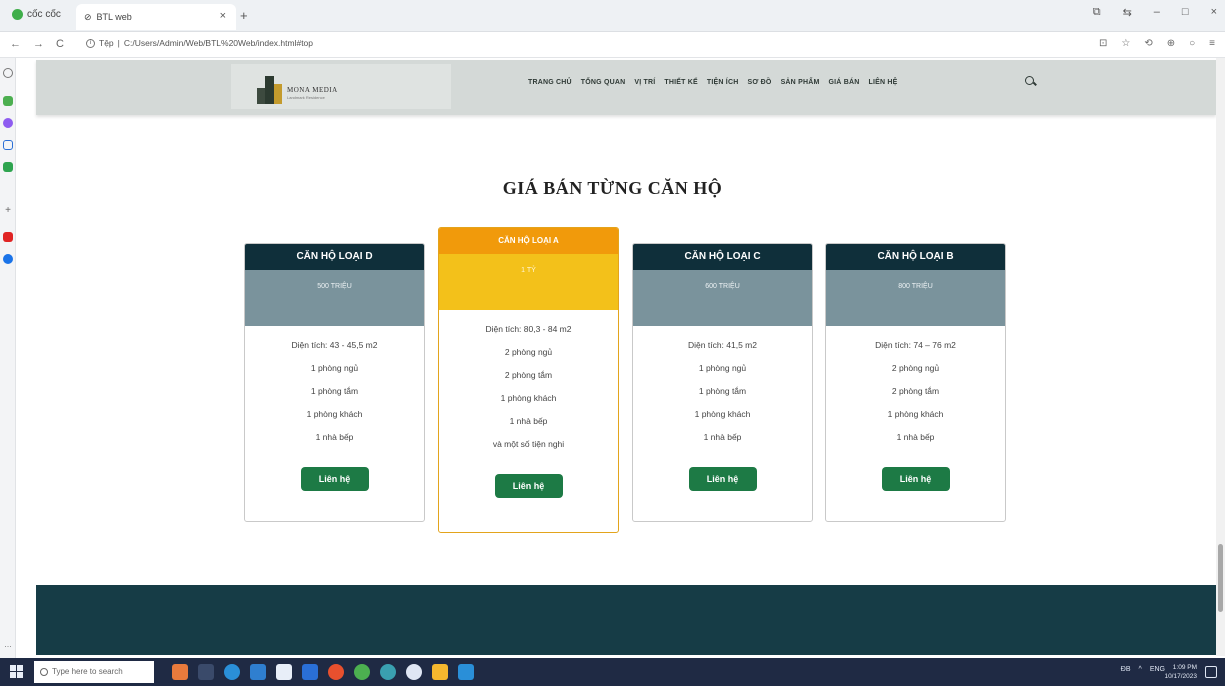 This screenshot has height=686, width=1225. I want to click on notification-icon, so click(1211, 672).